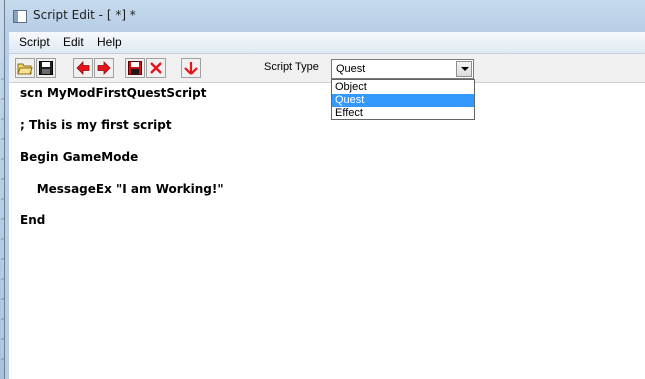 The image size is (645, 379). Describe the element at coordinates (109, 42) in the screenshot. I see `menu-help: Help` at that location.